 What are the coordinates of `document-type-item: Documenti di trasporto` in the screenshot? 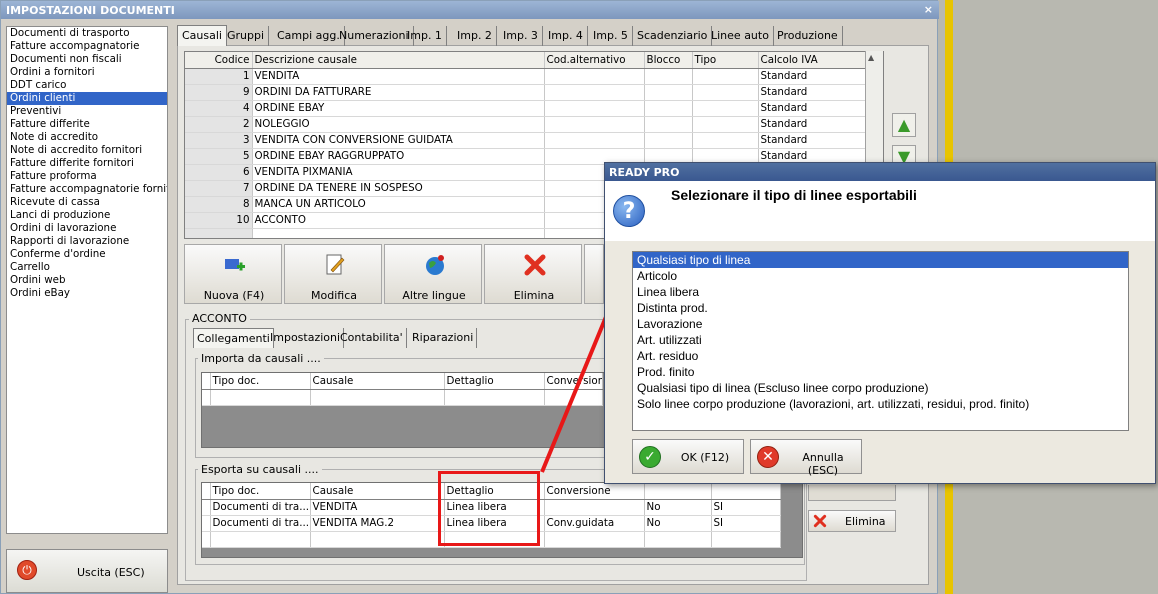 It's located at (87, 33).